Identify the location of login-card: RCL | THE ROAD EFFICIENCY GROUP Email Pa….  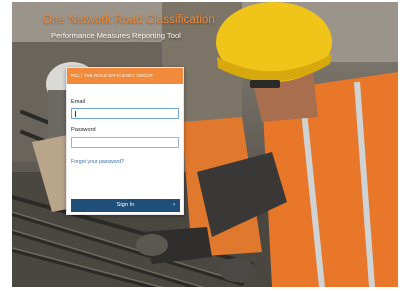
(125, 141).